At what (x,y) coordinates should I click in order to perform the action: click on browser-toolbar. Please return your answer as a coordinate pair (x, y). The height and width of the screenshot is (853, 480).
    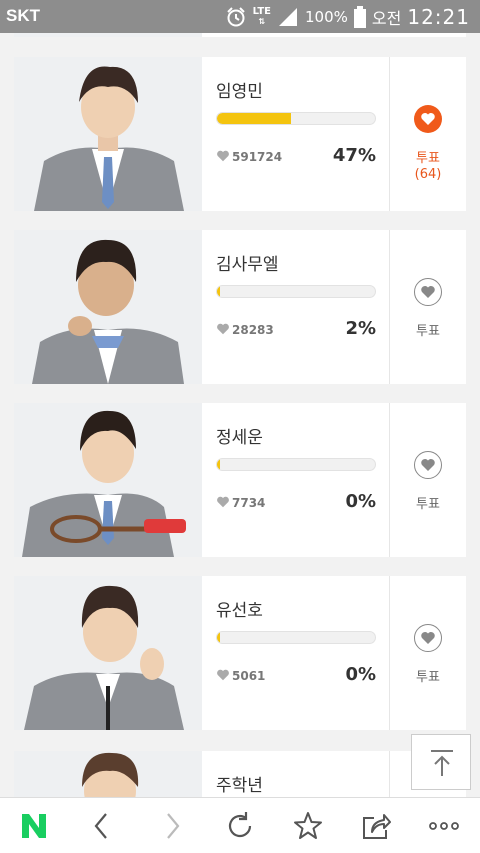
    Looking at the image, I should click on (240, 825).